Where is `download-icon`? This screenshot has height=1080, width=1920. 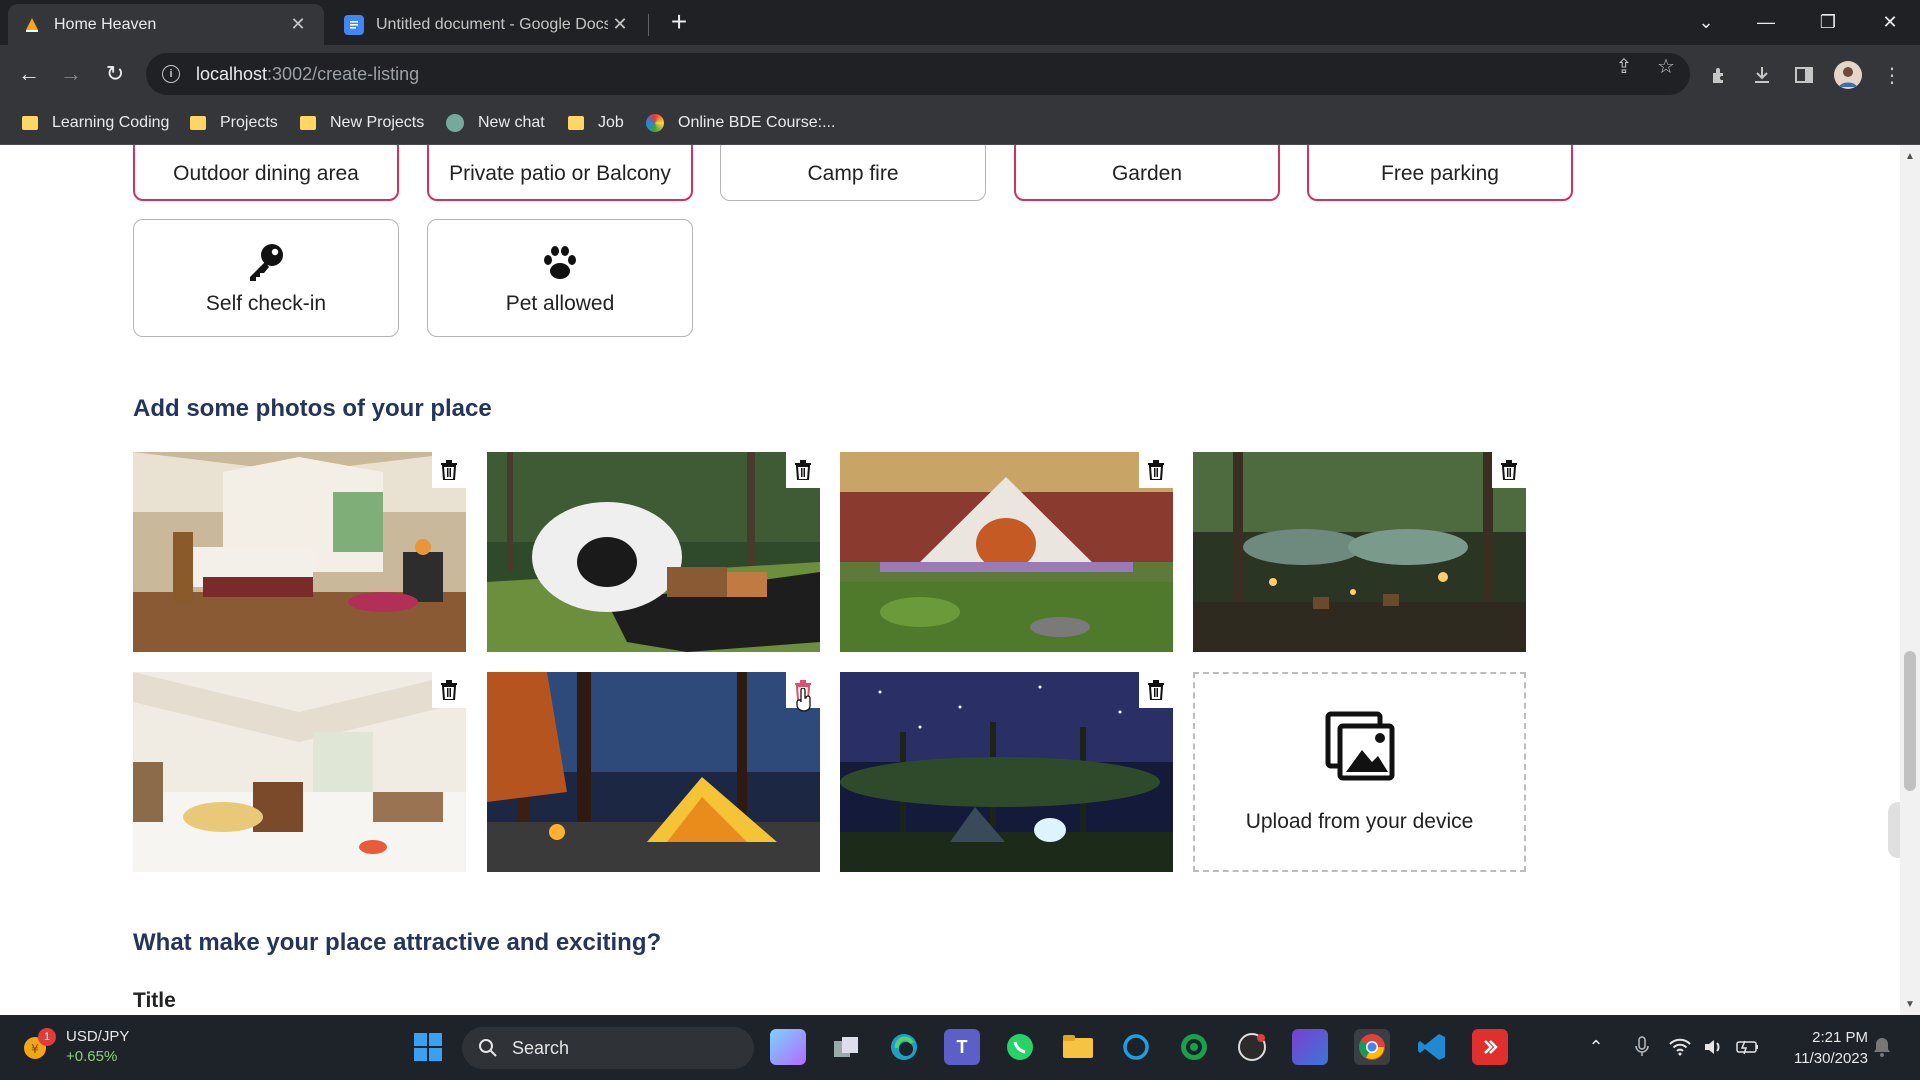 download-icon is located at coordinates (1762, 75).